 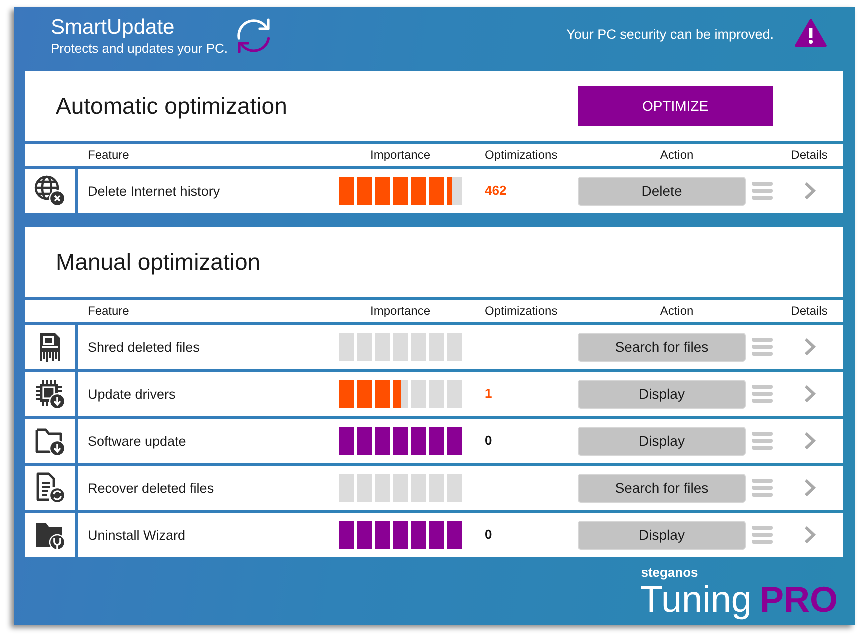 What do you see at coordinates (811, 33) in the screenshot?
I see `warning-icon` at bounding box center [811, 33].